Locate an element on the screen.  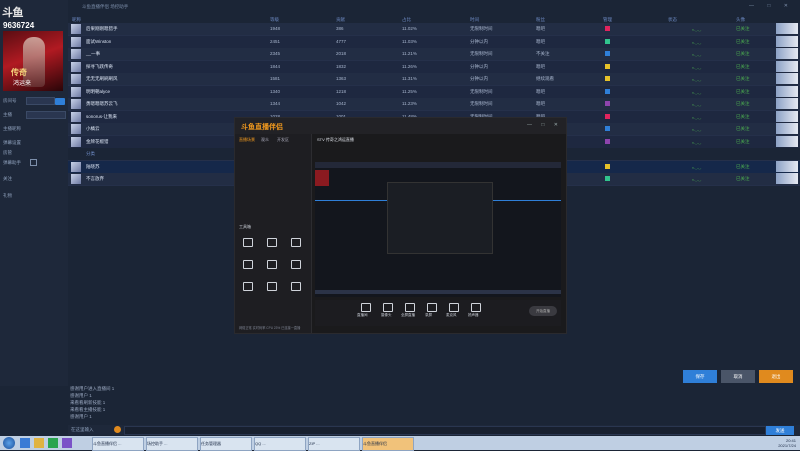
taskbar-clock: 20:41 2021/7/24 is located at coordinates (787, 443).